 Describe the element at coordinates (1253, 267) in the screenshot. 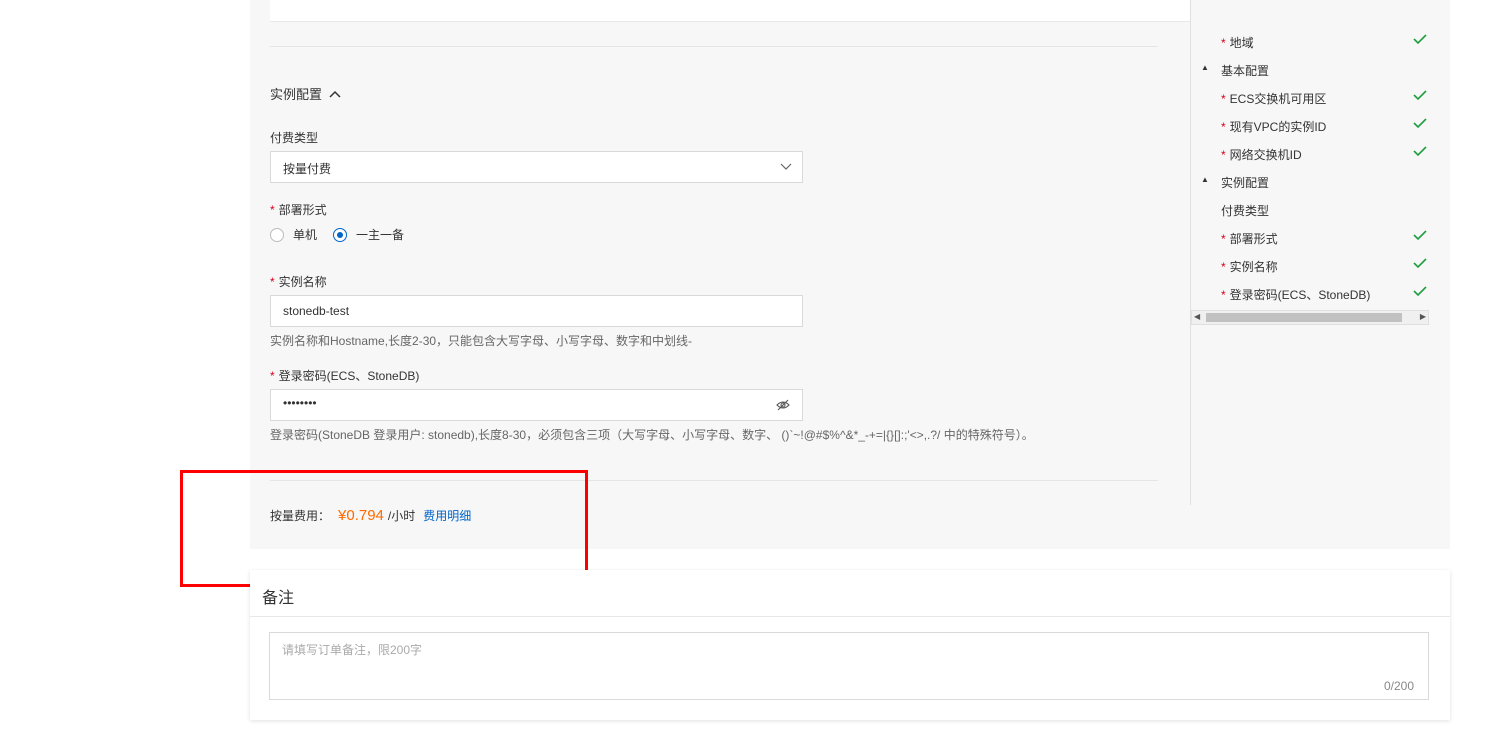

I see `nav-item-label: 实例名称` at that location.